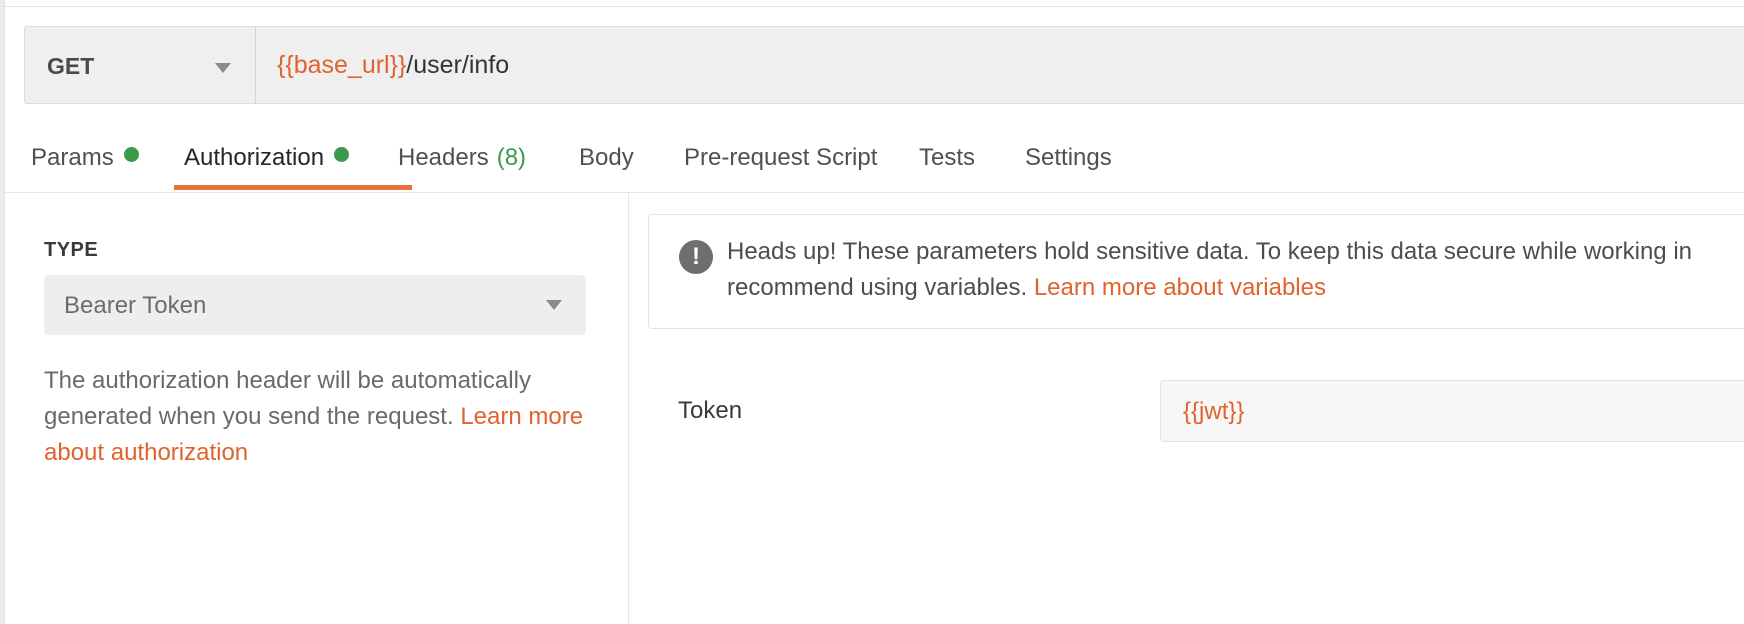  I want to click on tab-settings: Settings, so click(1068, 158).